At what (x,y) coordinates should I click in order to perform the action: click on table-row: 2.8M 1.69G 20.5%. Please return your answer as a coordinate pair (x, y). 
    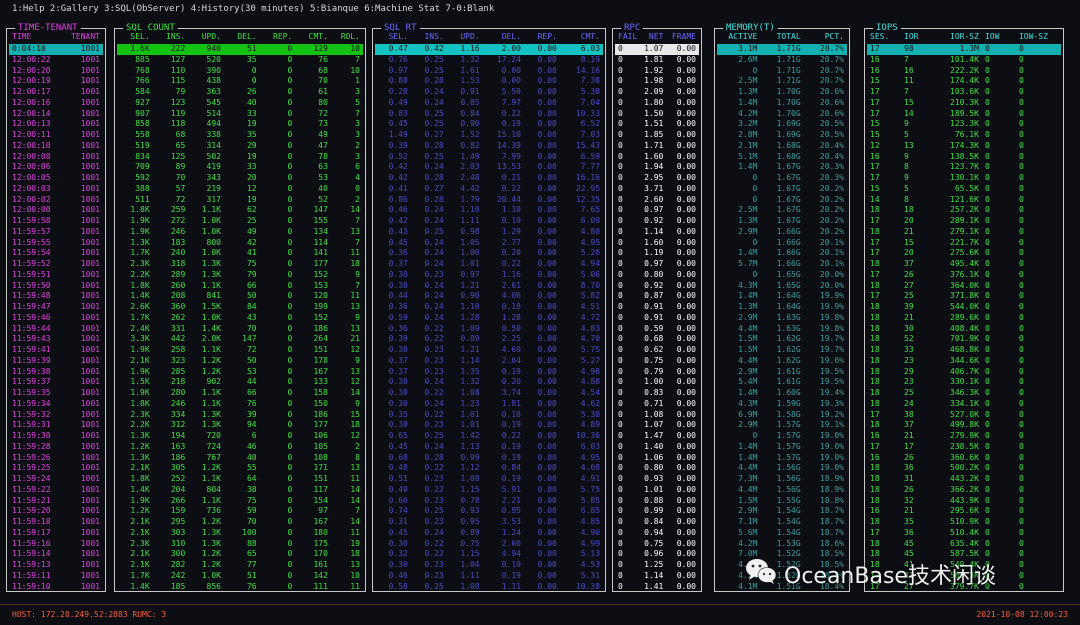
    Looking at the image, I should click on (782, 135).